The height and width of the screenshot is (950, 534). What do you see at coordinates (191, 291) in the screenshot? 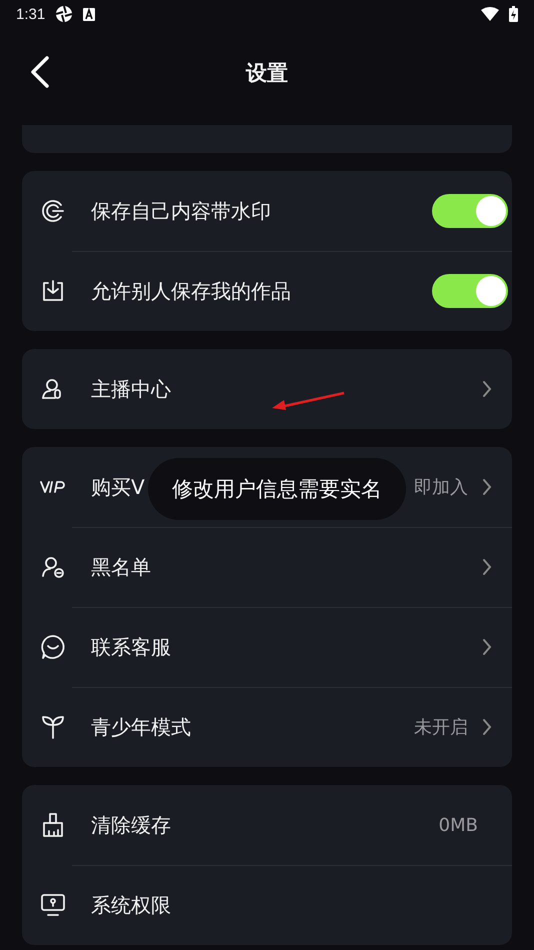
I see `setting-label: 允许别人保存我的作品` at bounding box center [191, 291].